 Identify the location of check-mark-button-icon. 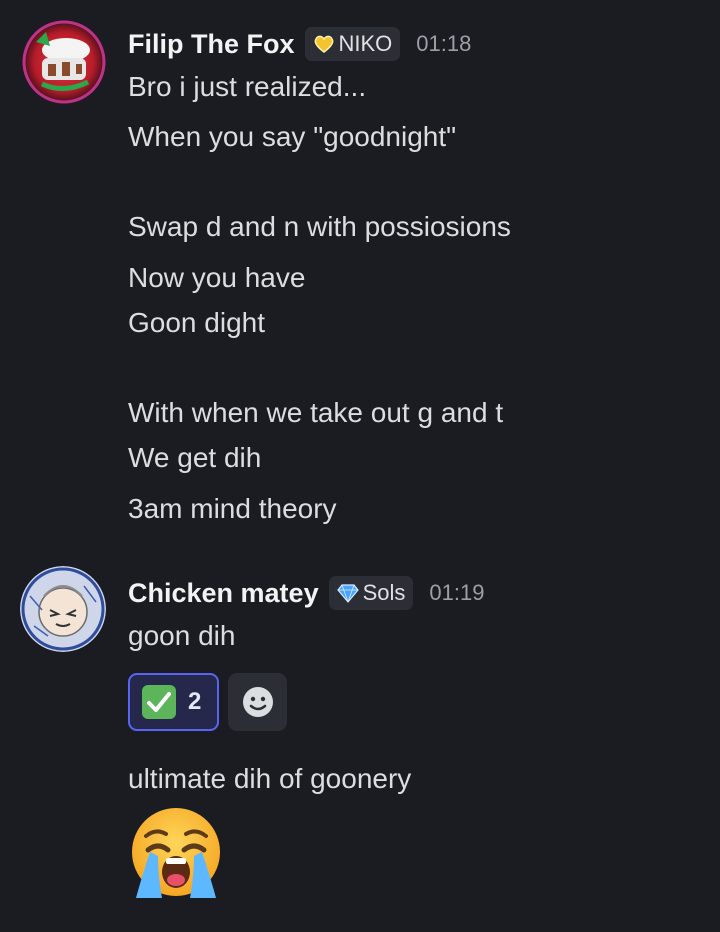
(159, 702).